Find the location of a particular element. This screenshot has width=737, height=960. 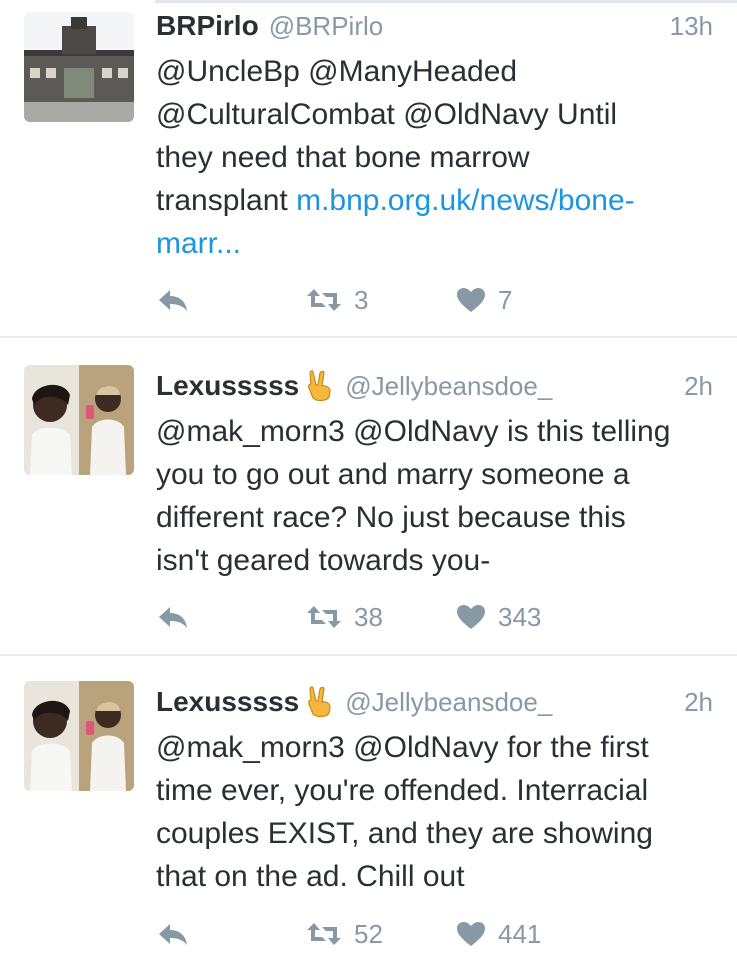

like-button: 7 is located at coordinates (484, 300).